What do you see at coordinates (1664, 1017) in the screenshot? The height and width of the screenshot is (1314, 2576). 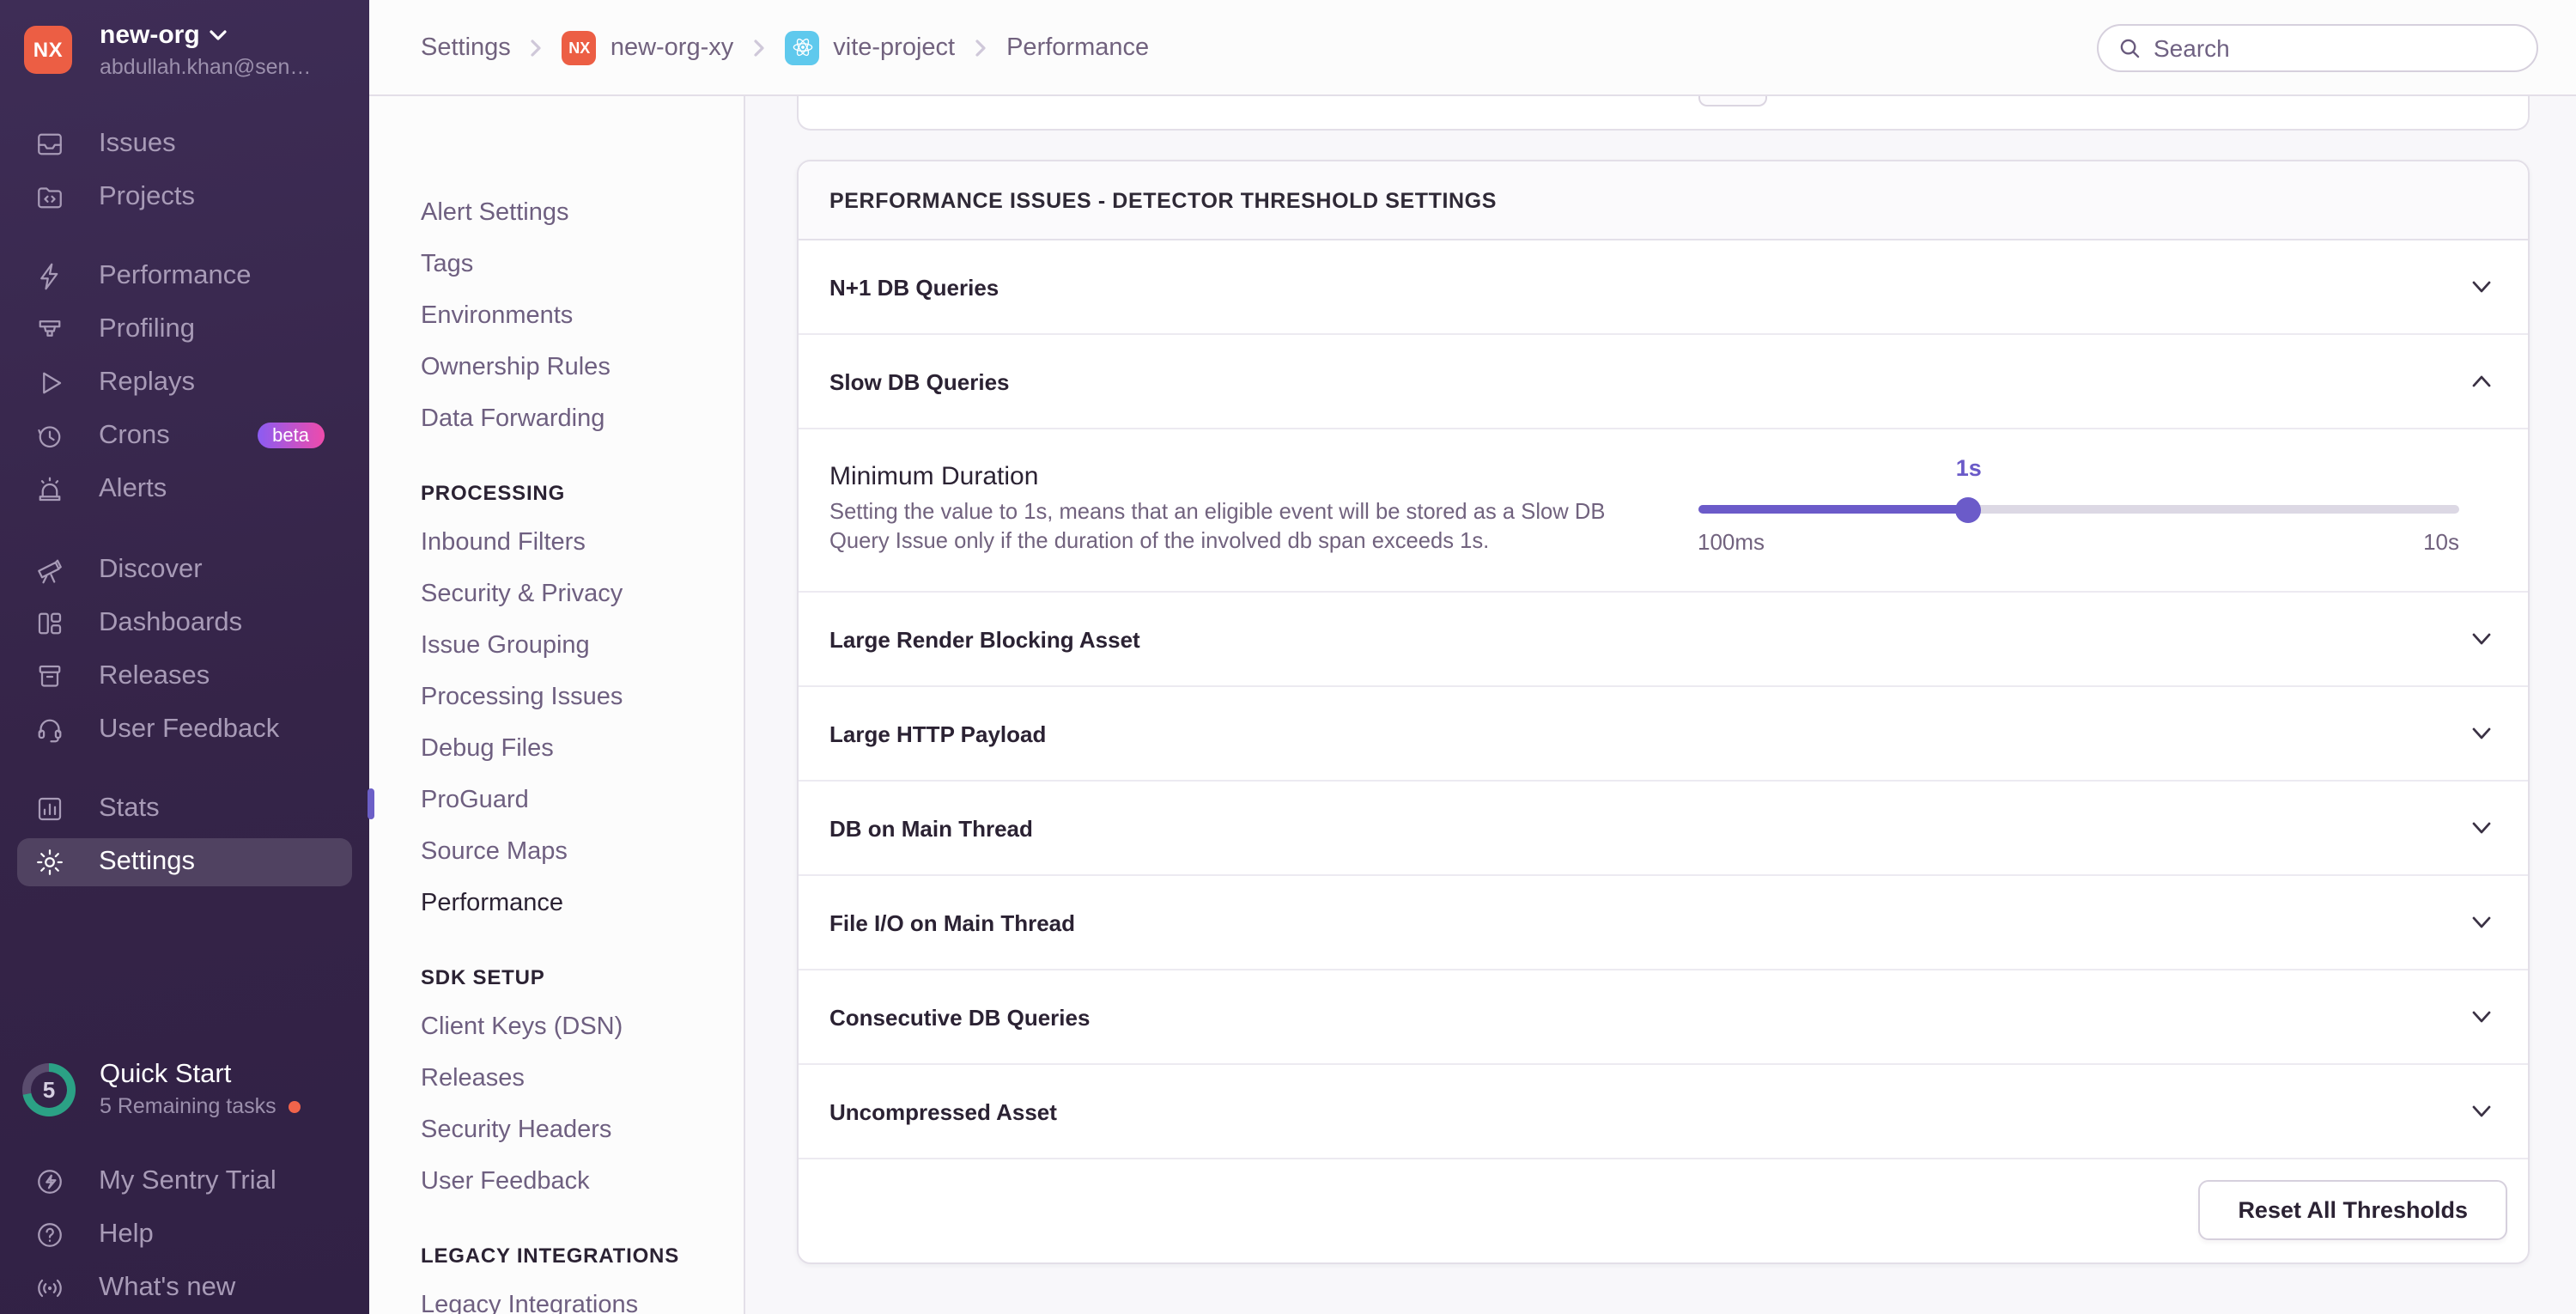 I see `accordion-row-consecutive-db-queries: Consecutive DB Queries` at bounding box center [1664, 1017].